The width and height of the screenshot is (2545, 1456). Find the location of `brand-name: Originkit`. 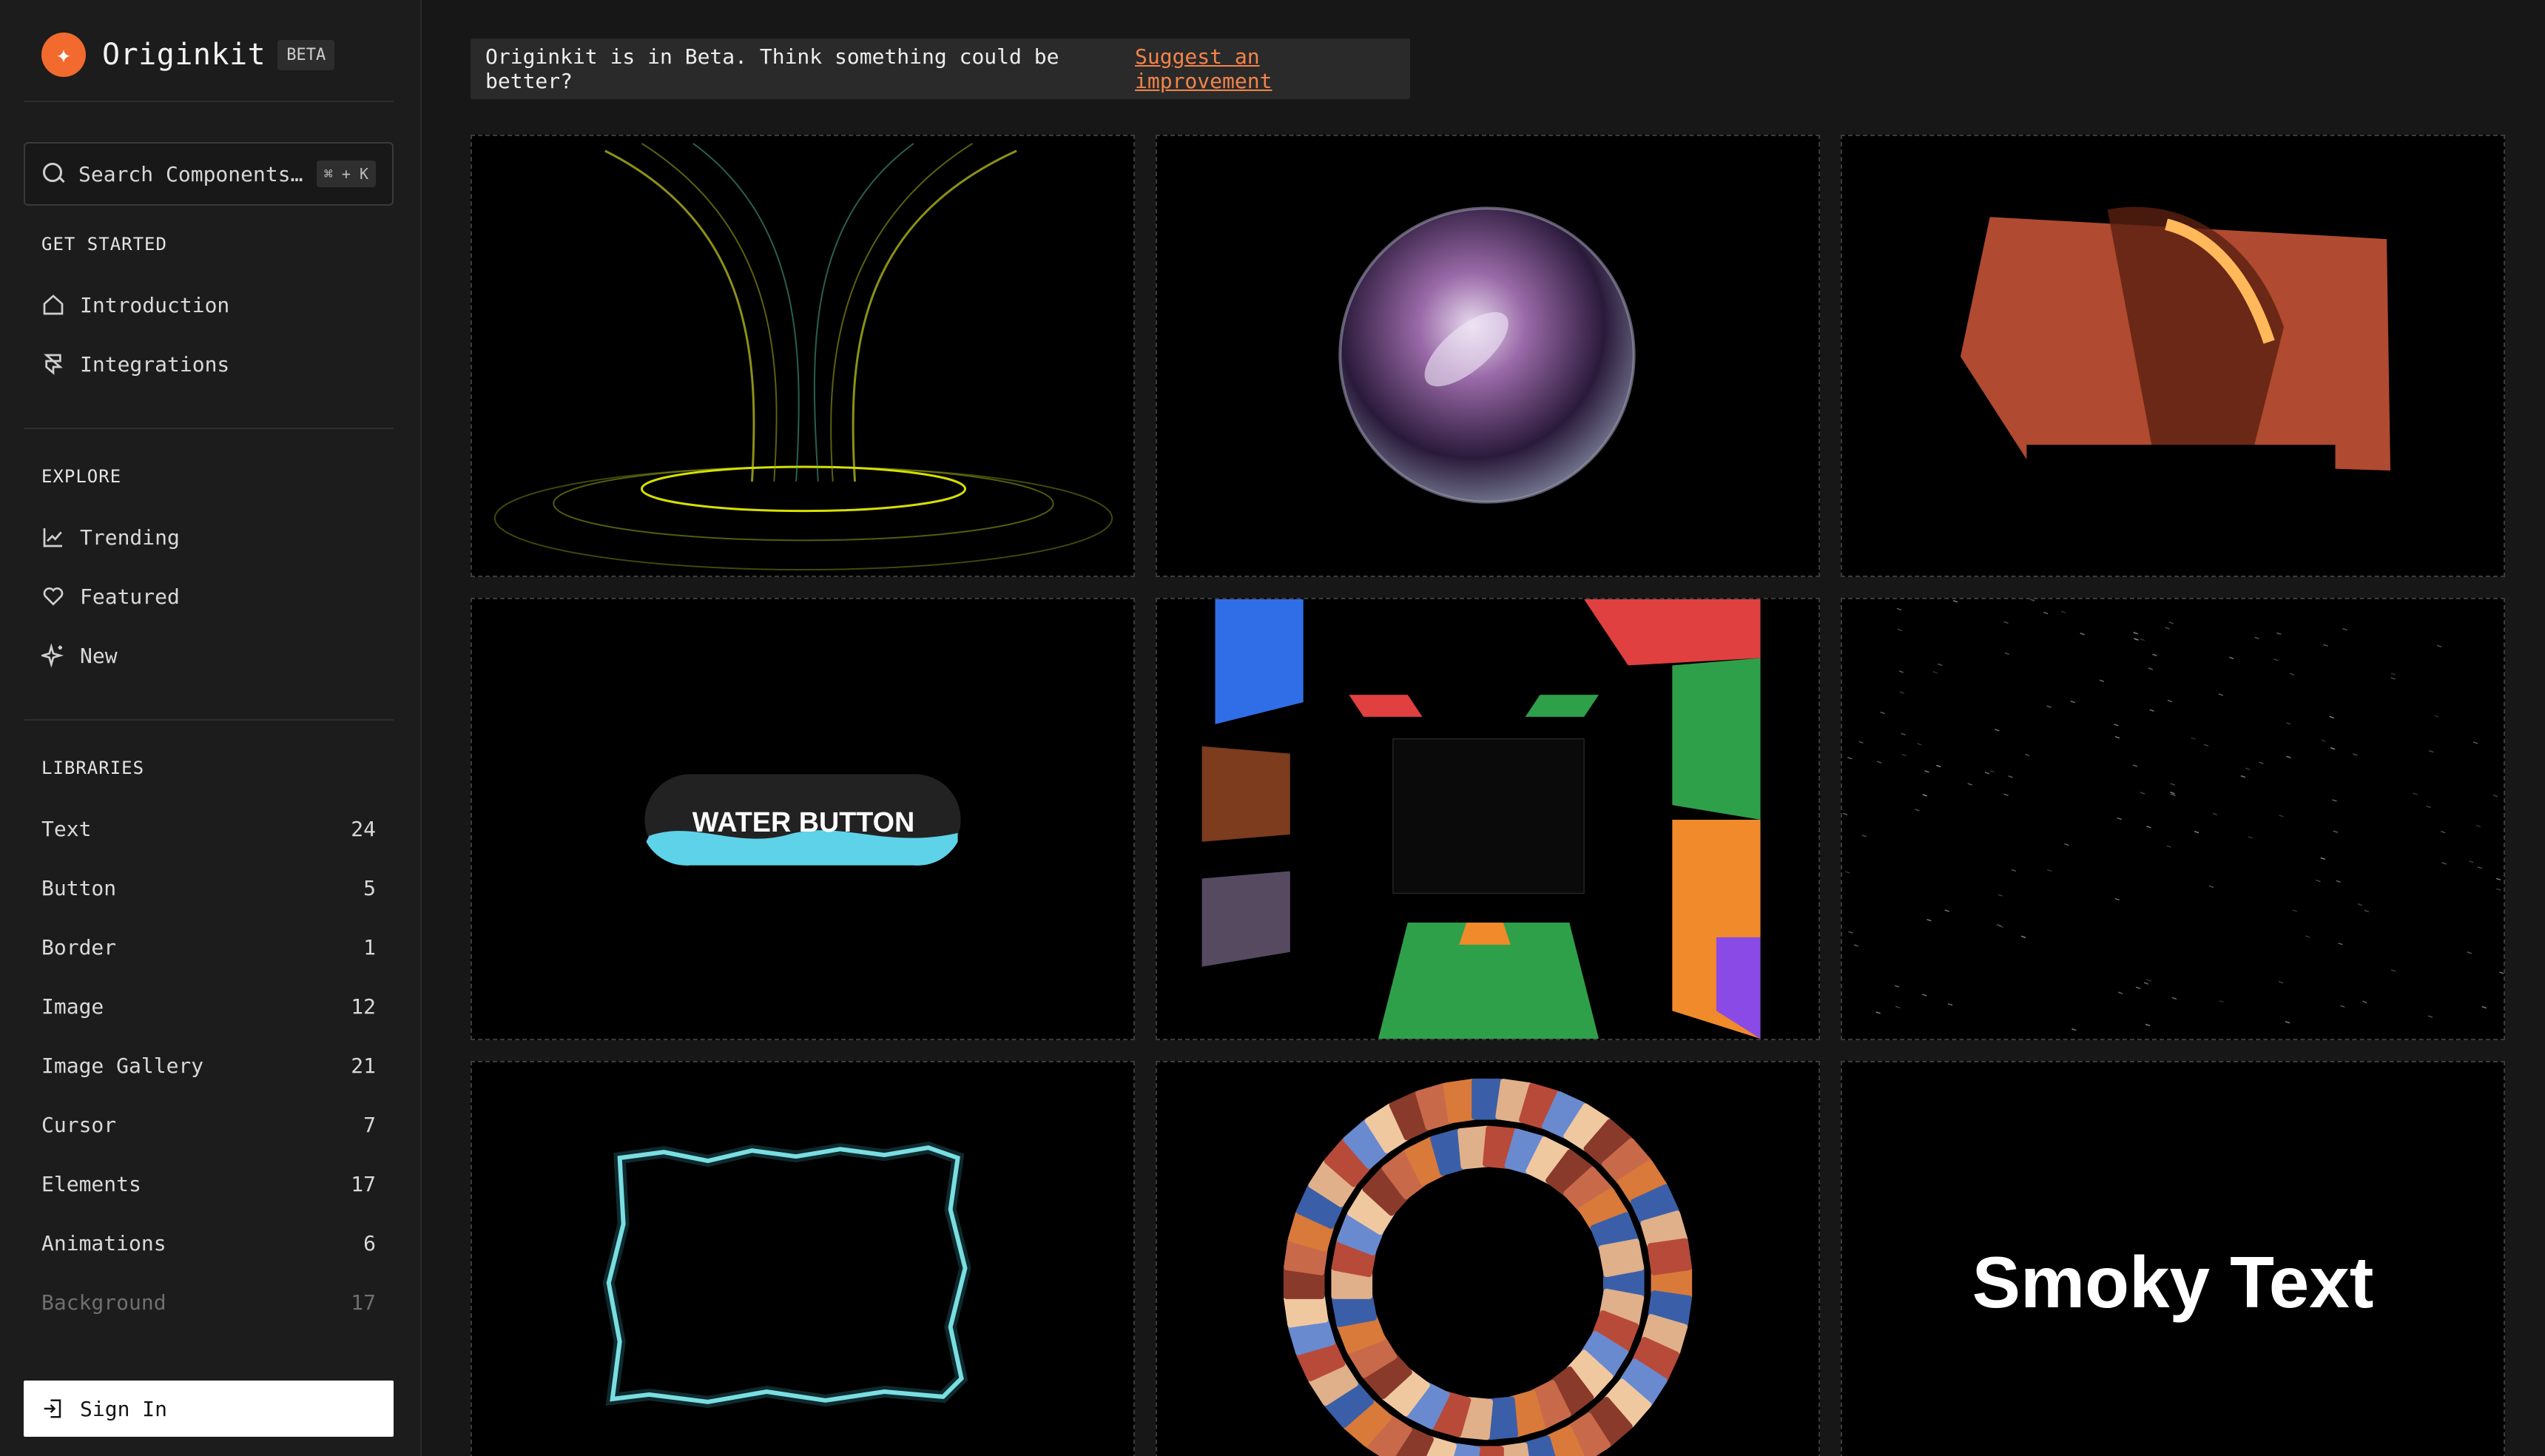

brand-name: Originkit is located at coordinates (184, 55).